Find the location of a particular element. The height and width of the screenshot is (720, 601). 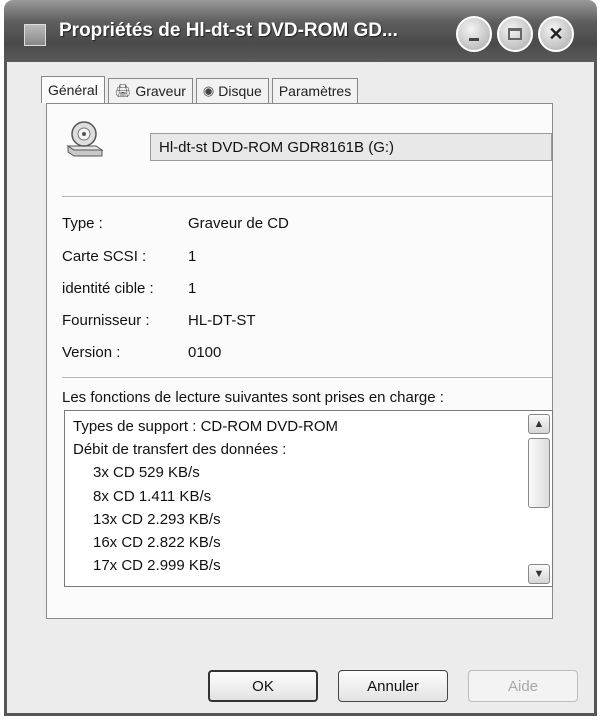

tab-parametres: Paramètres is located at coordinates (315, 90).